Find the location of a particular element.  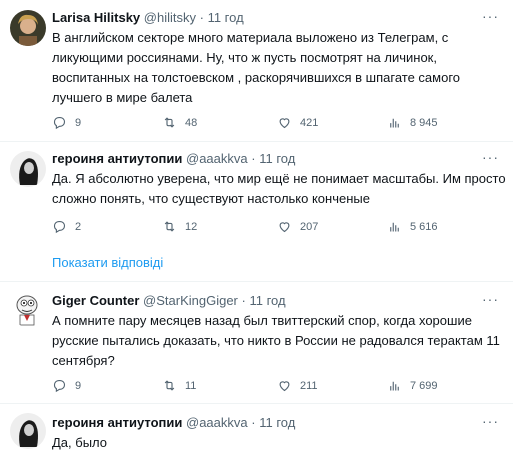

author-name: Larisa Hilitsky is located at coordinates (96, 17).